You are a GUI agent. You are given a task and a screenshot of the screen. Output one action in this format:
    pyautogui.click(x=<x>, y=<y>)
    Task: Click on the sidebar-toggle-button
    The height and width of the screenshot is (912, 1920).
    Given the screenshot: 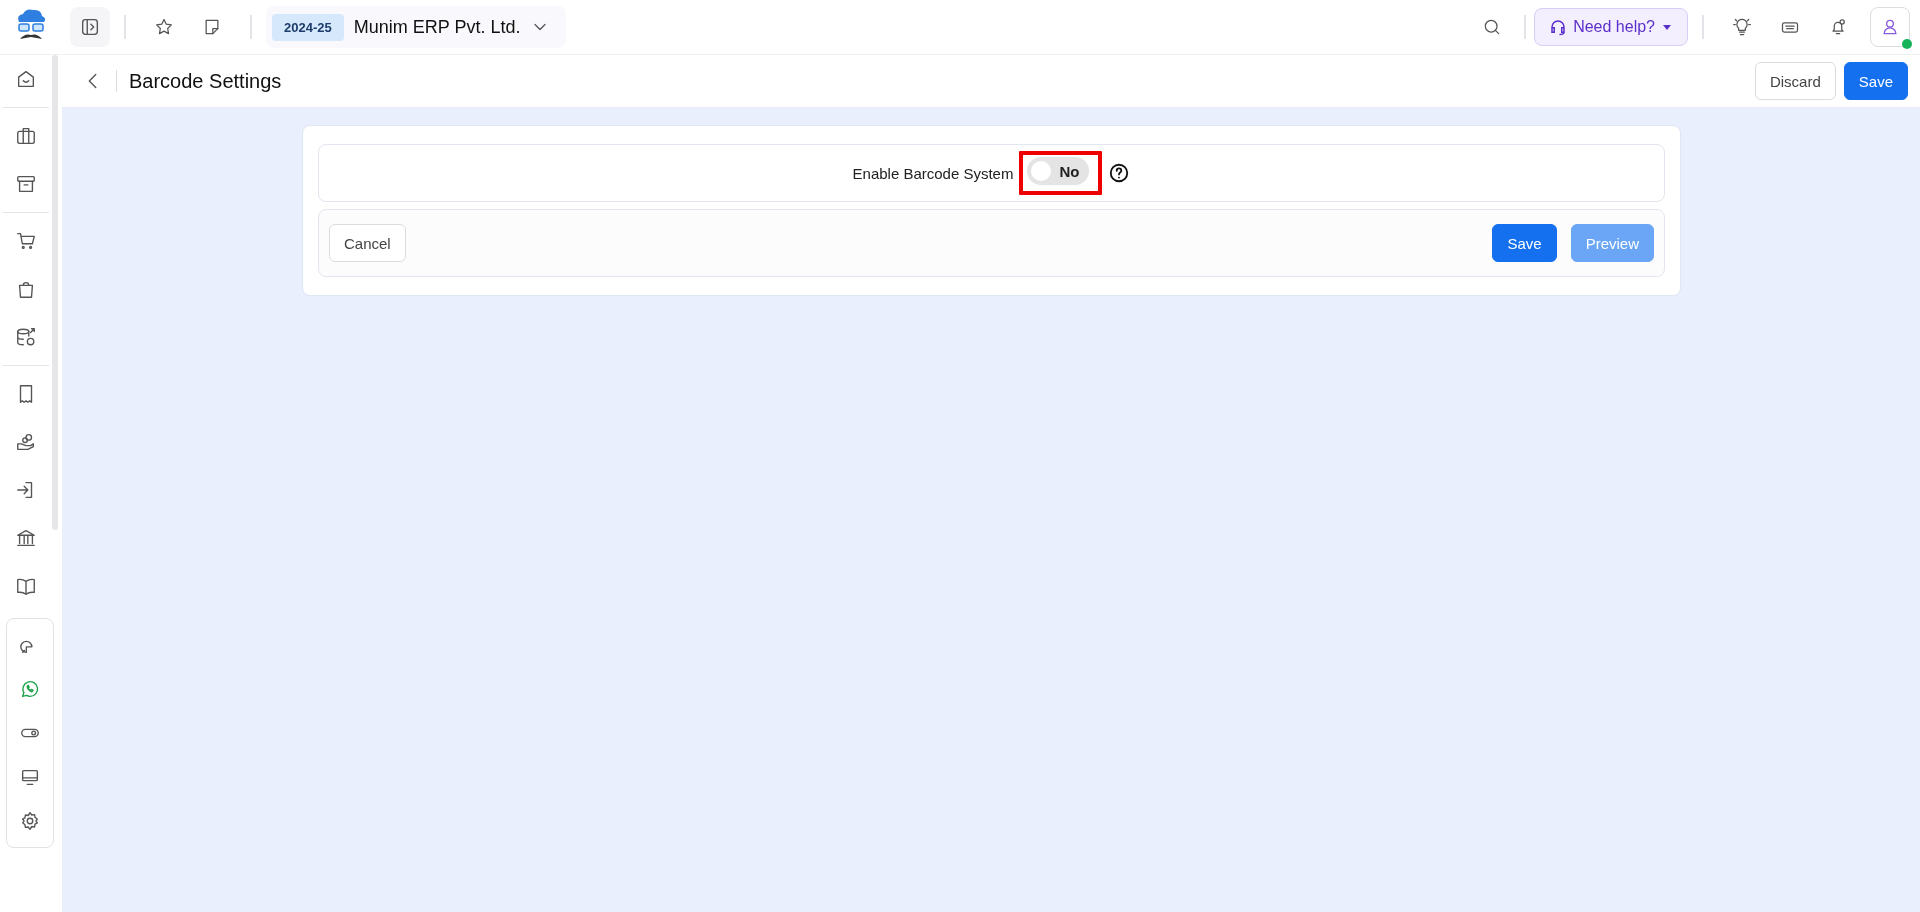 What is the action you would take?
    pyautogui.click(x=90, y=27)
    